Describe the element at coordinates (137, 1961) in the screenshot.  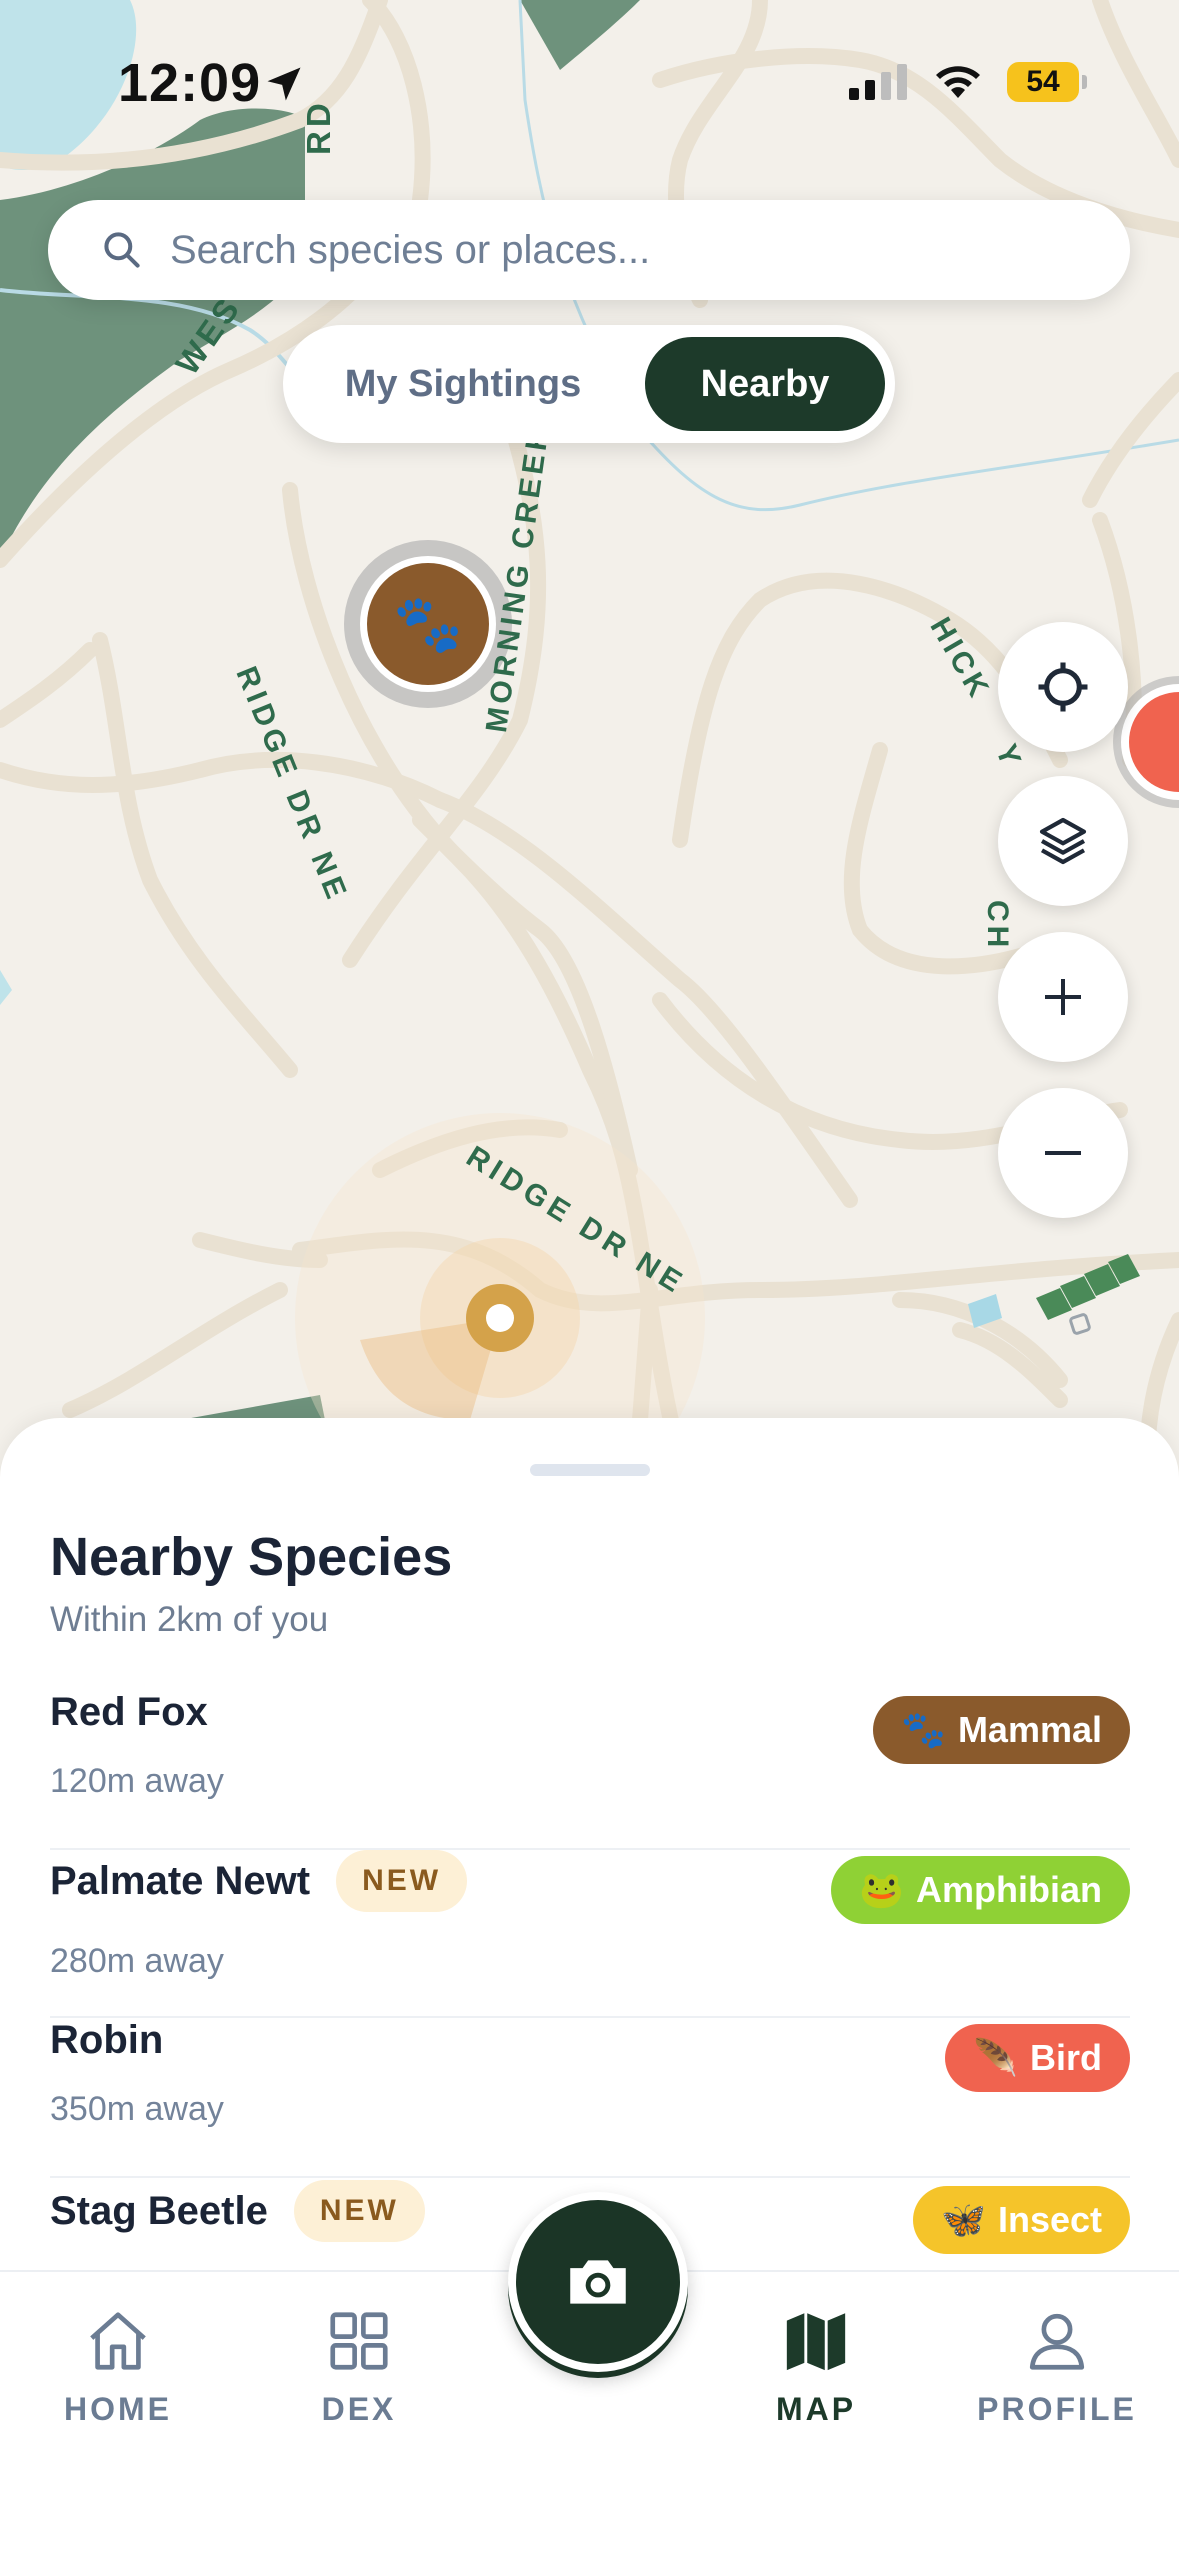
I see `species-distance: 280m away` at that location.